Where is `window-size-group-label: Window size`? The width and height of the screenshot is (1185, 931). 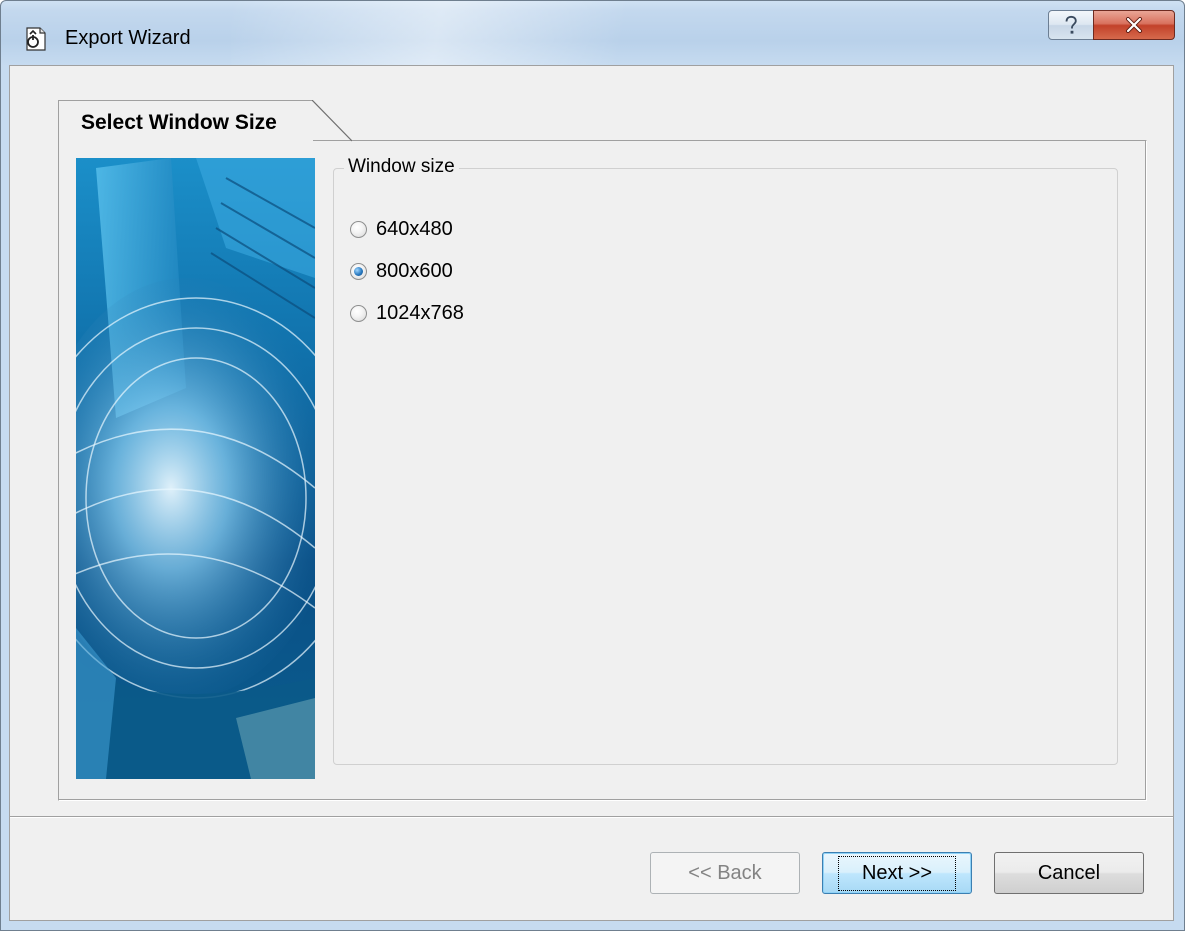 window-size-group-label: Window size is located at coordinates (401, 167).